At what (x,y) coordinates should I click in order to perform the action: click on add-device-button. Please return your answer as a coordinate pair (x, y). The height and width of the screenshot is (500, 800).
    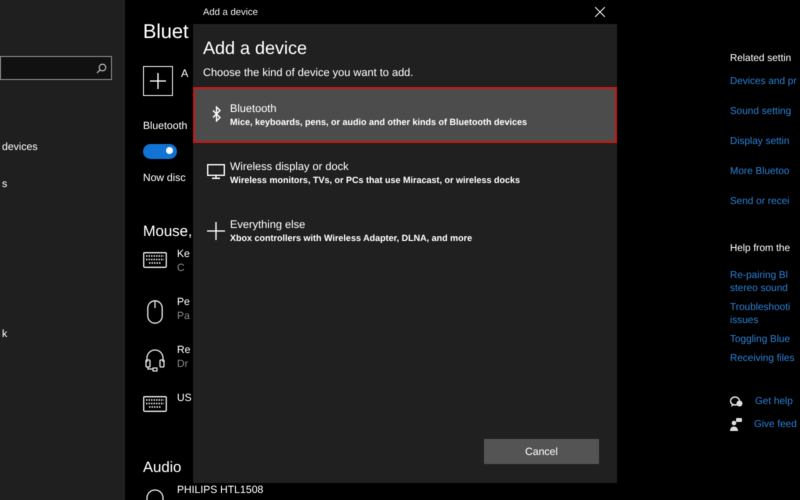
    Looking at the image, I should click on (158, 81).